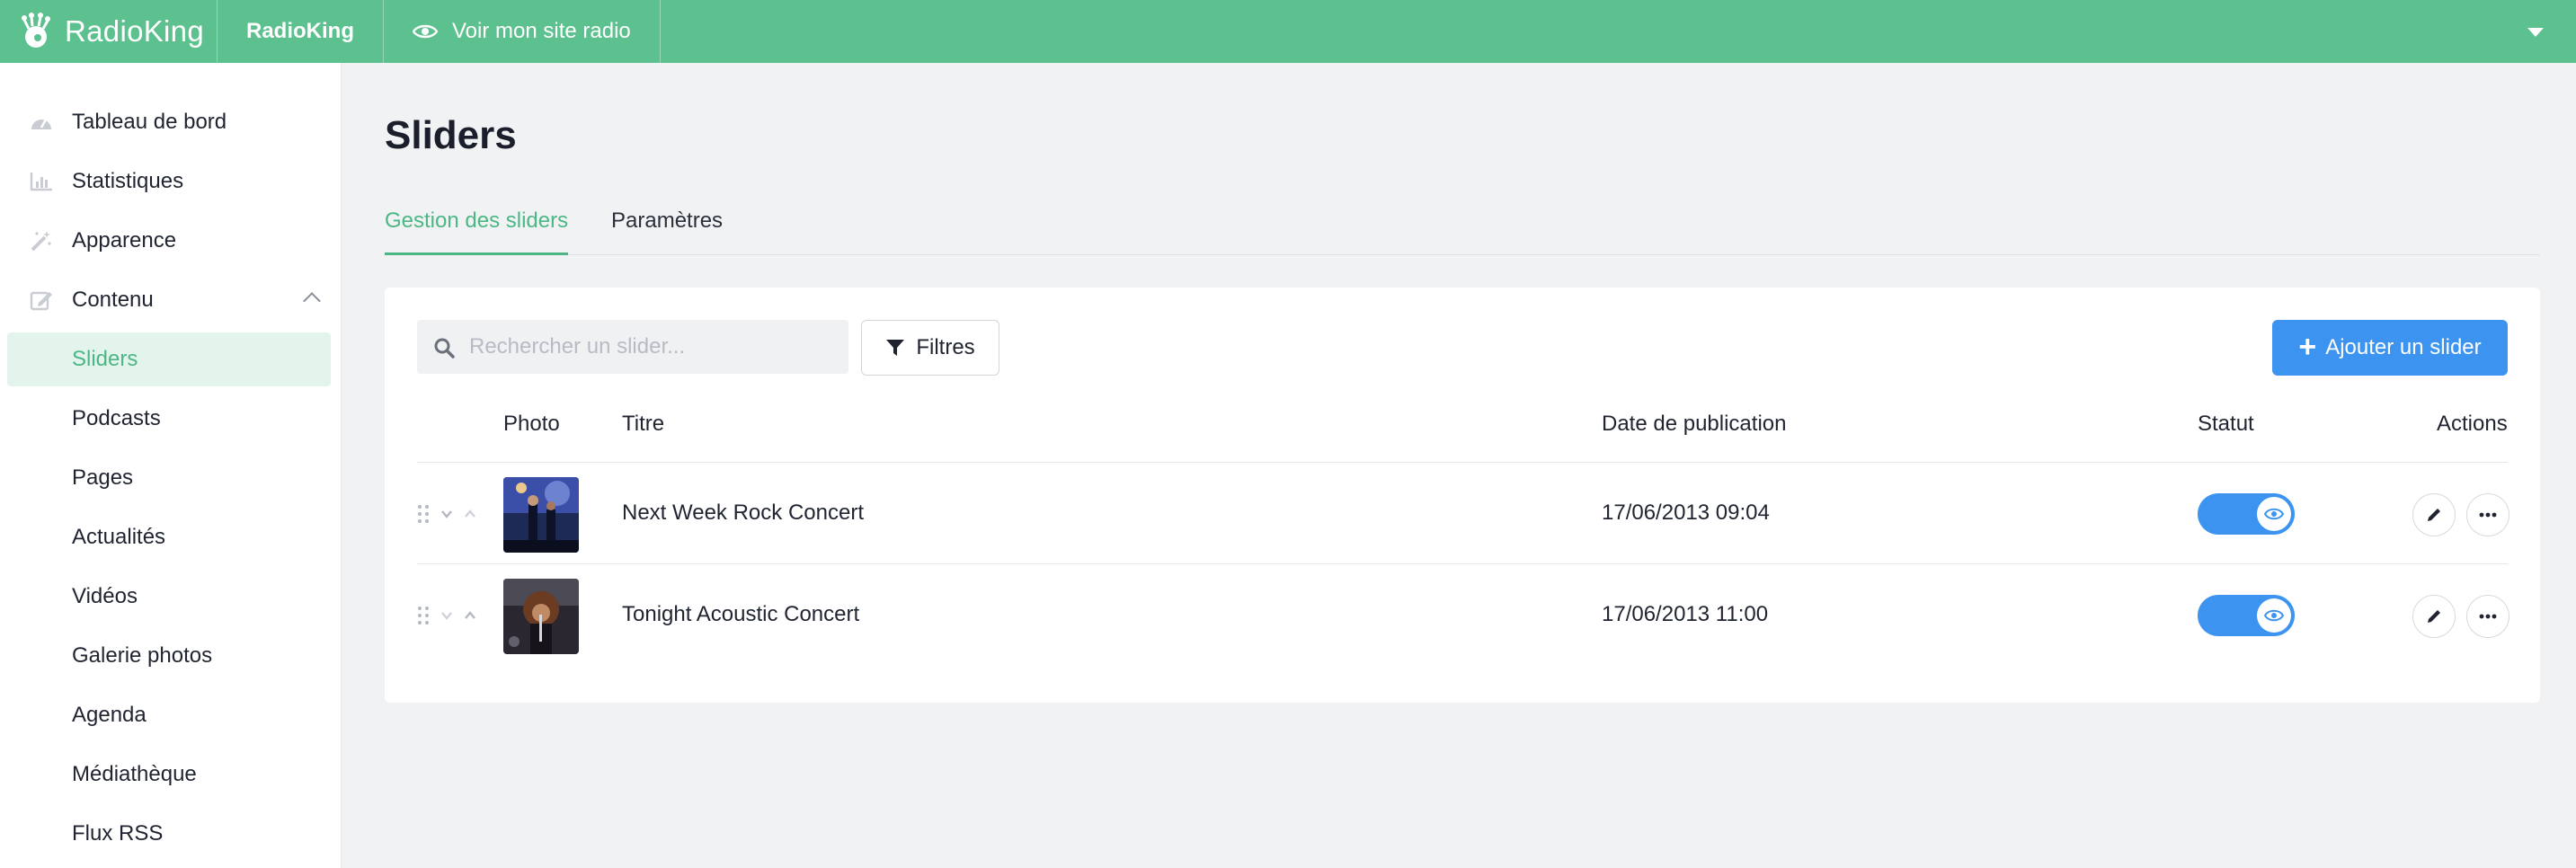 The width and height of the screenshot is (2576, 868). Describe the element at coordinates (2472, 424) in the screenshot. I see `column-header-actions: Actions` at that location.